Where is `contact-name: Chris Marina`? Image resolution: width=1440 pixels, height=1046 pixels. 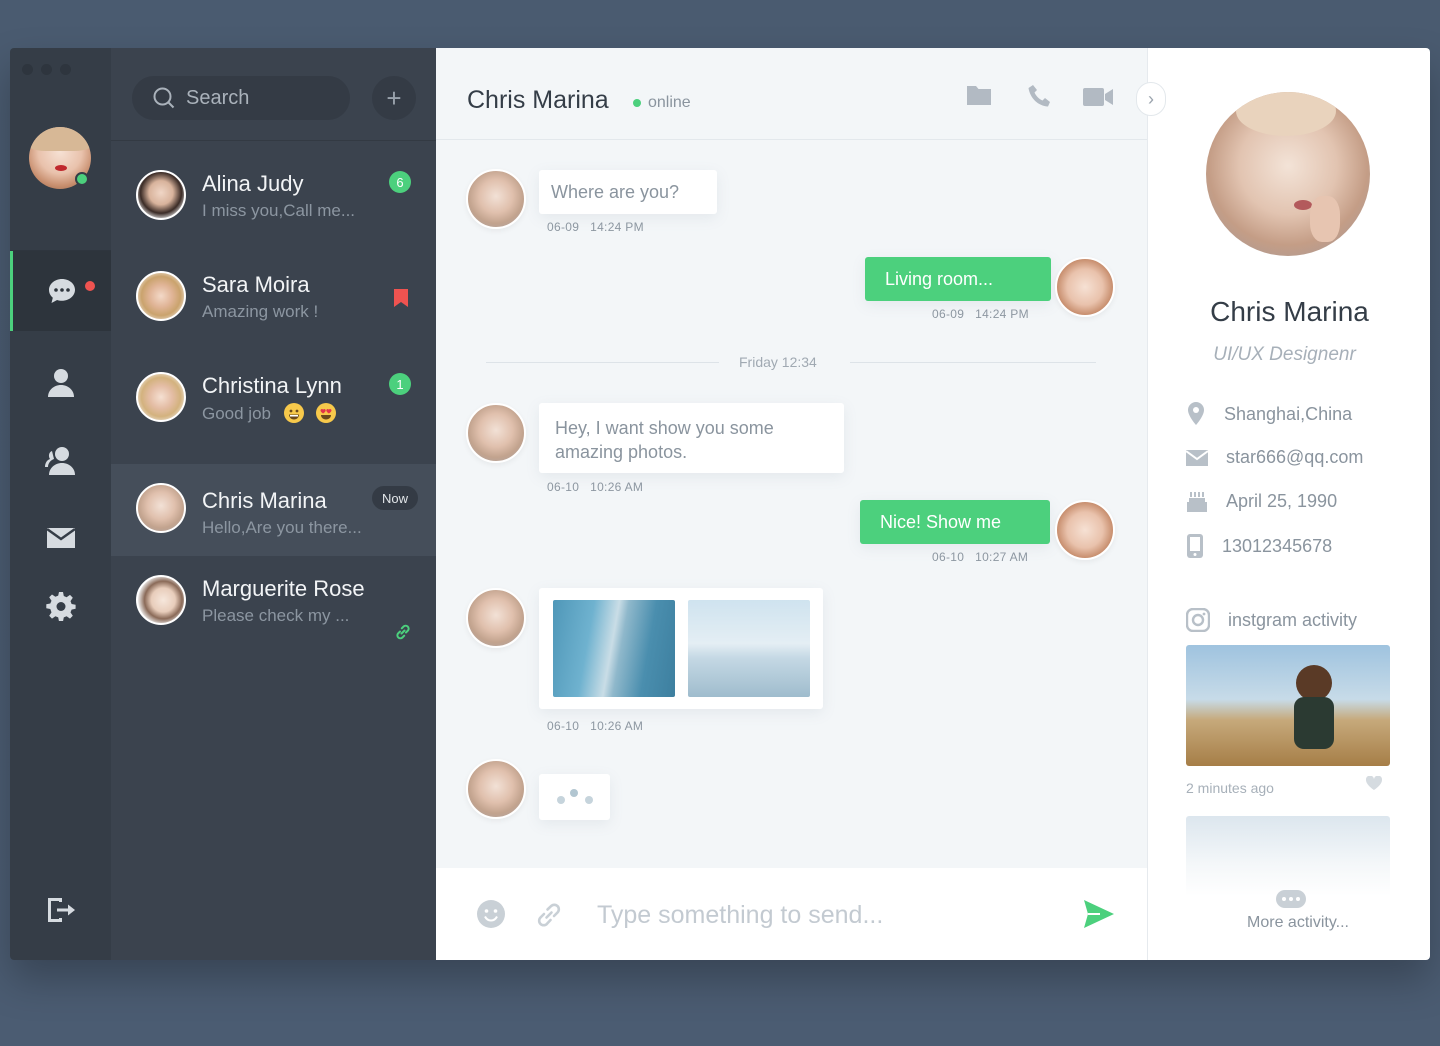
contact-name: Chris Marina is located at coordinates (264, 500).